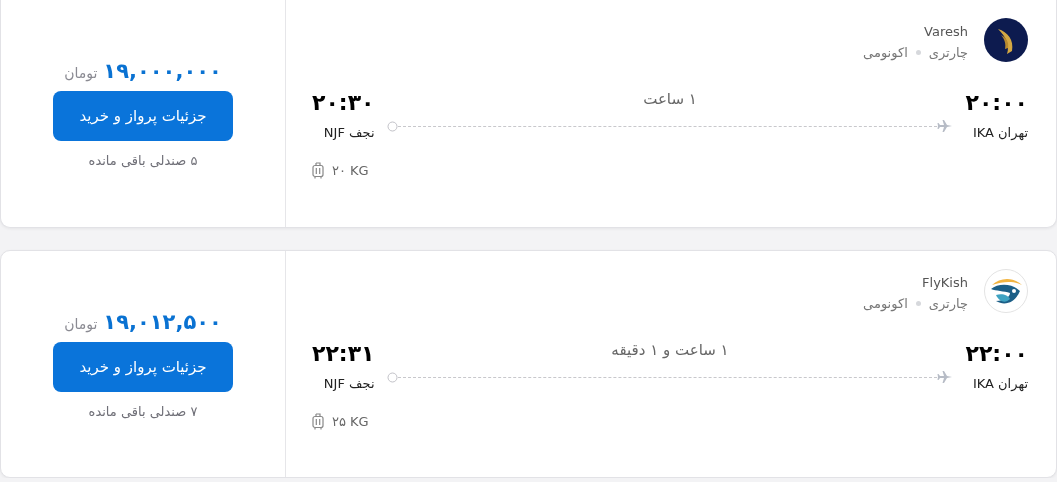 Image resolution: width=1057 pixels, height=482 pixels. What do you see at coordinates (343, 102) in the screenshot?
I see `arrival-time: ۲۰:۳۰` at bounding box center [343, 102].